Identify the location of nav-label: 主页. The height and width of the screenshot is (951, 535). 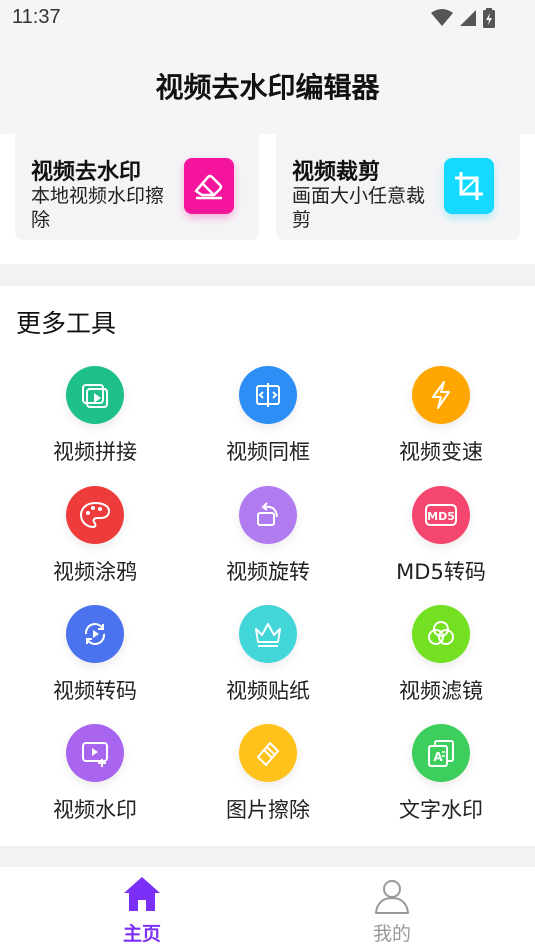
(141, 934).